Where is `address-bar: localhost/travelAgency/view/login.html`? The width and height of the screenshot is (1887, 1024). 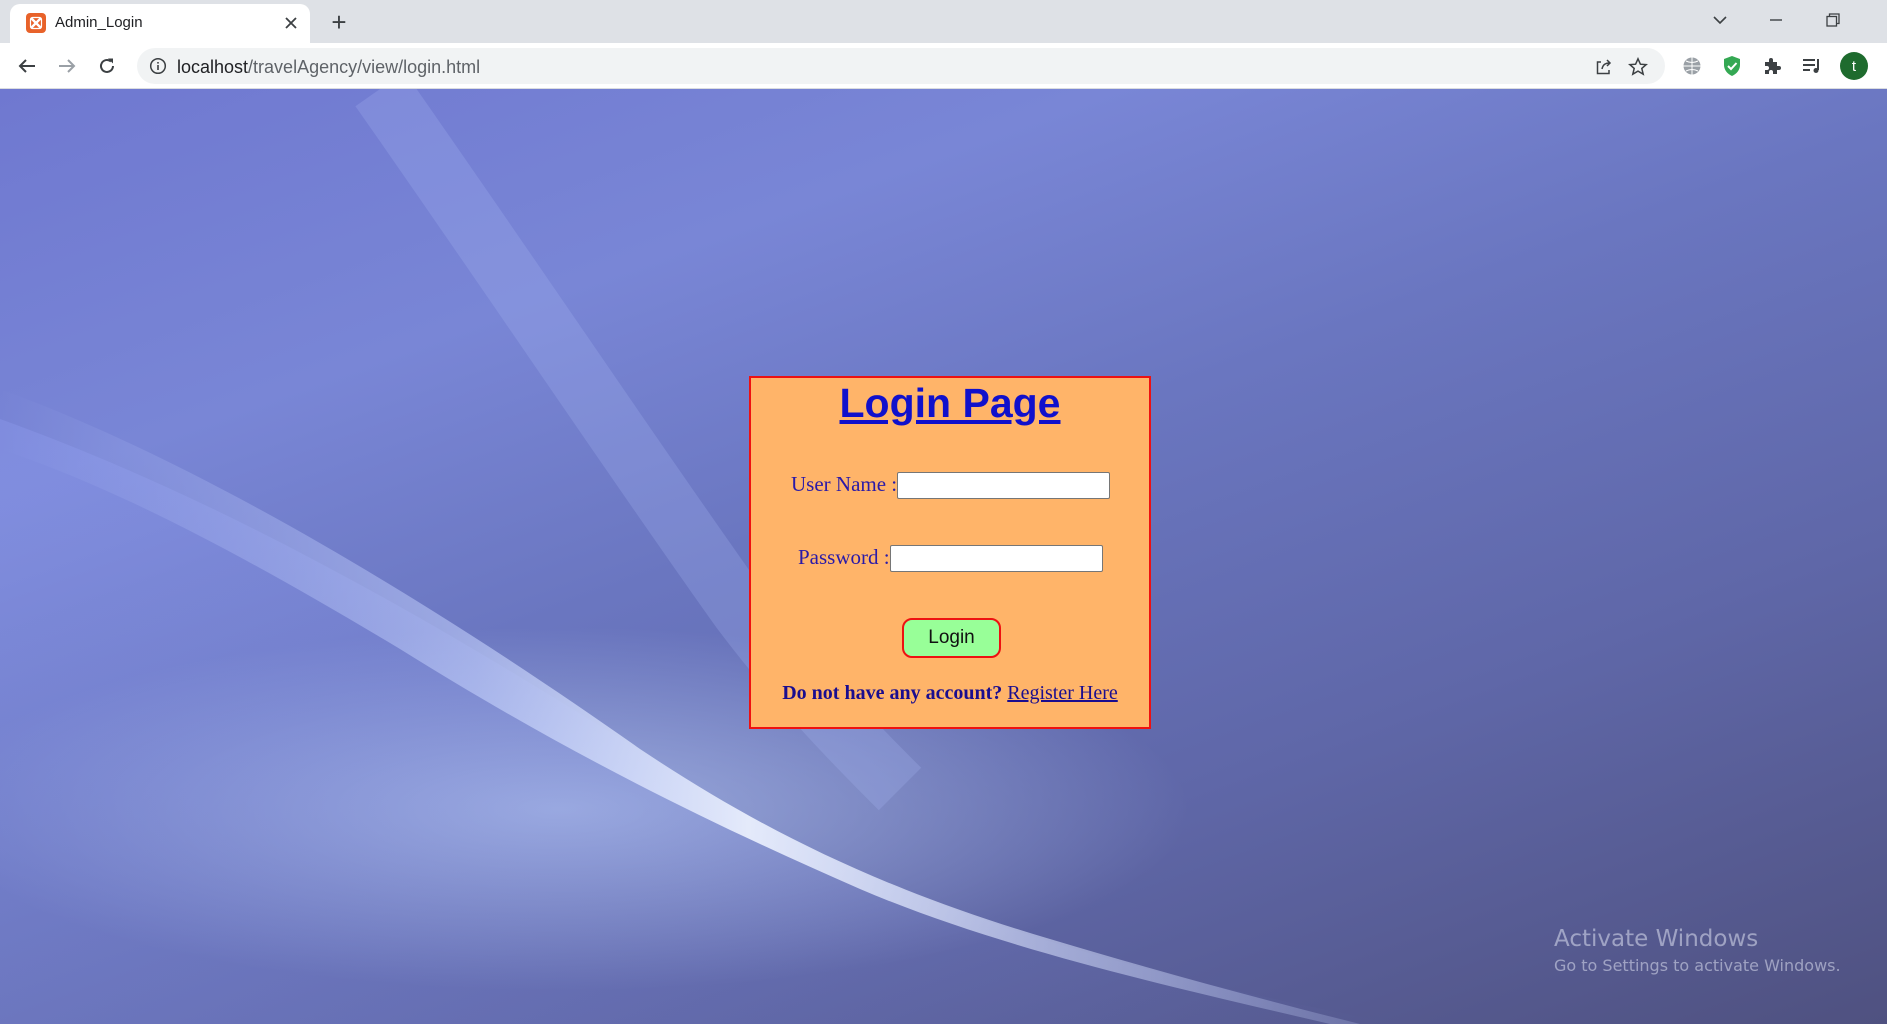 address-bar: localhost/travelAgency/view/login.html is located at coordinates (901, 66).